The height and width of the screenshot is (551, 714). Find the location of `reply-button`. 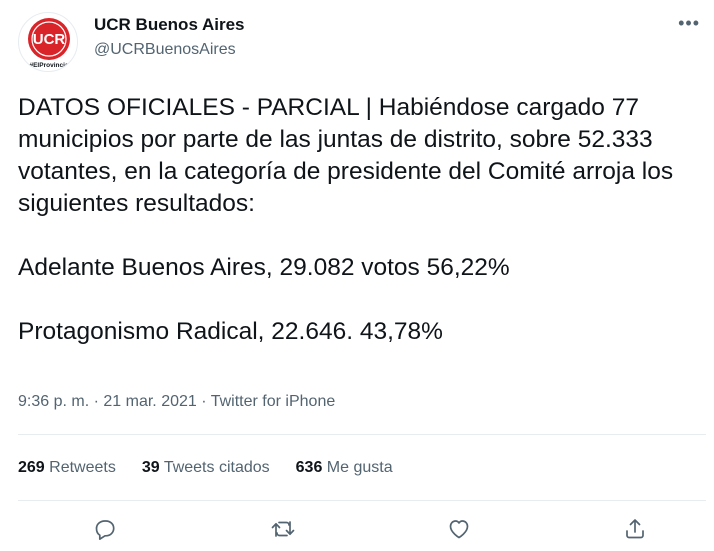

reply-button is located at coordinates (105, 529).